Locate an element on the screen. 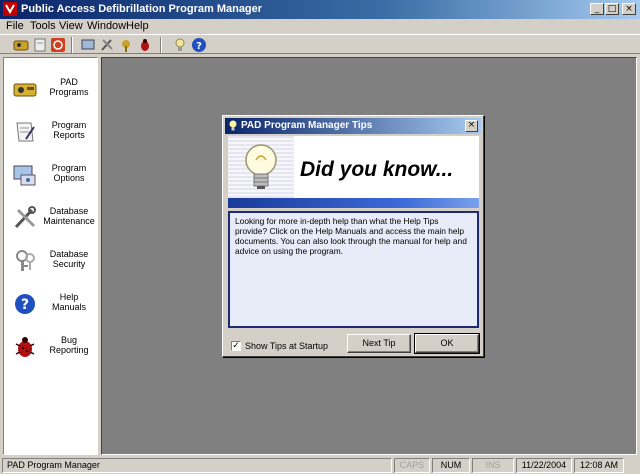 The width and height of the screenshot is (640, 474). bug-tool-icon is located at coordinates (145, 45).